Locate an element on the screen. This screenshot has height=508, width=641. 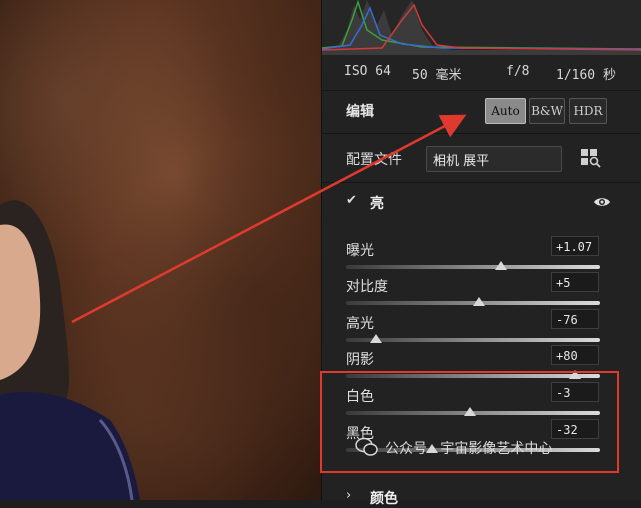
exif-shutter: 1/160 秒 is located at coordinates (586, 75).